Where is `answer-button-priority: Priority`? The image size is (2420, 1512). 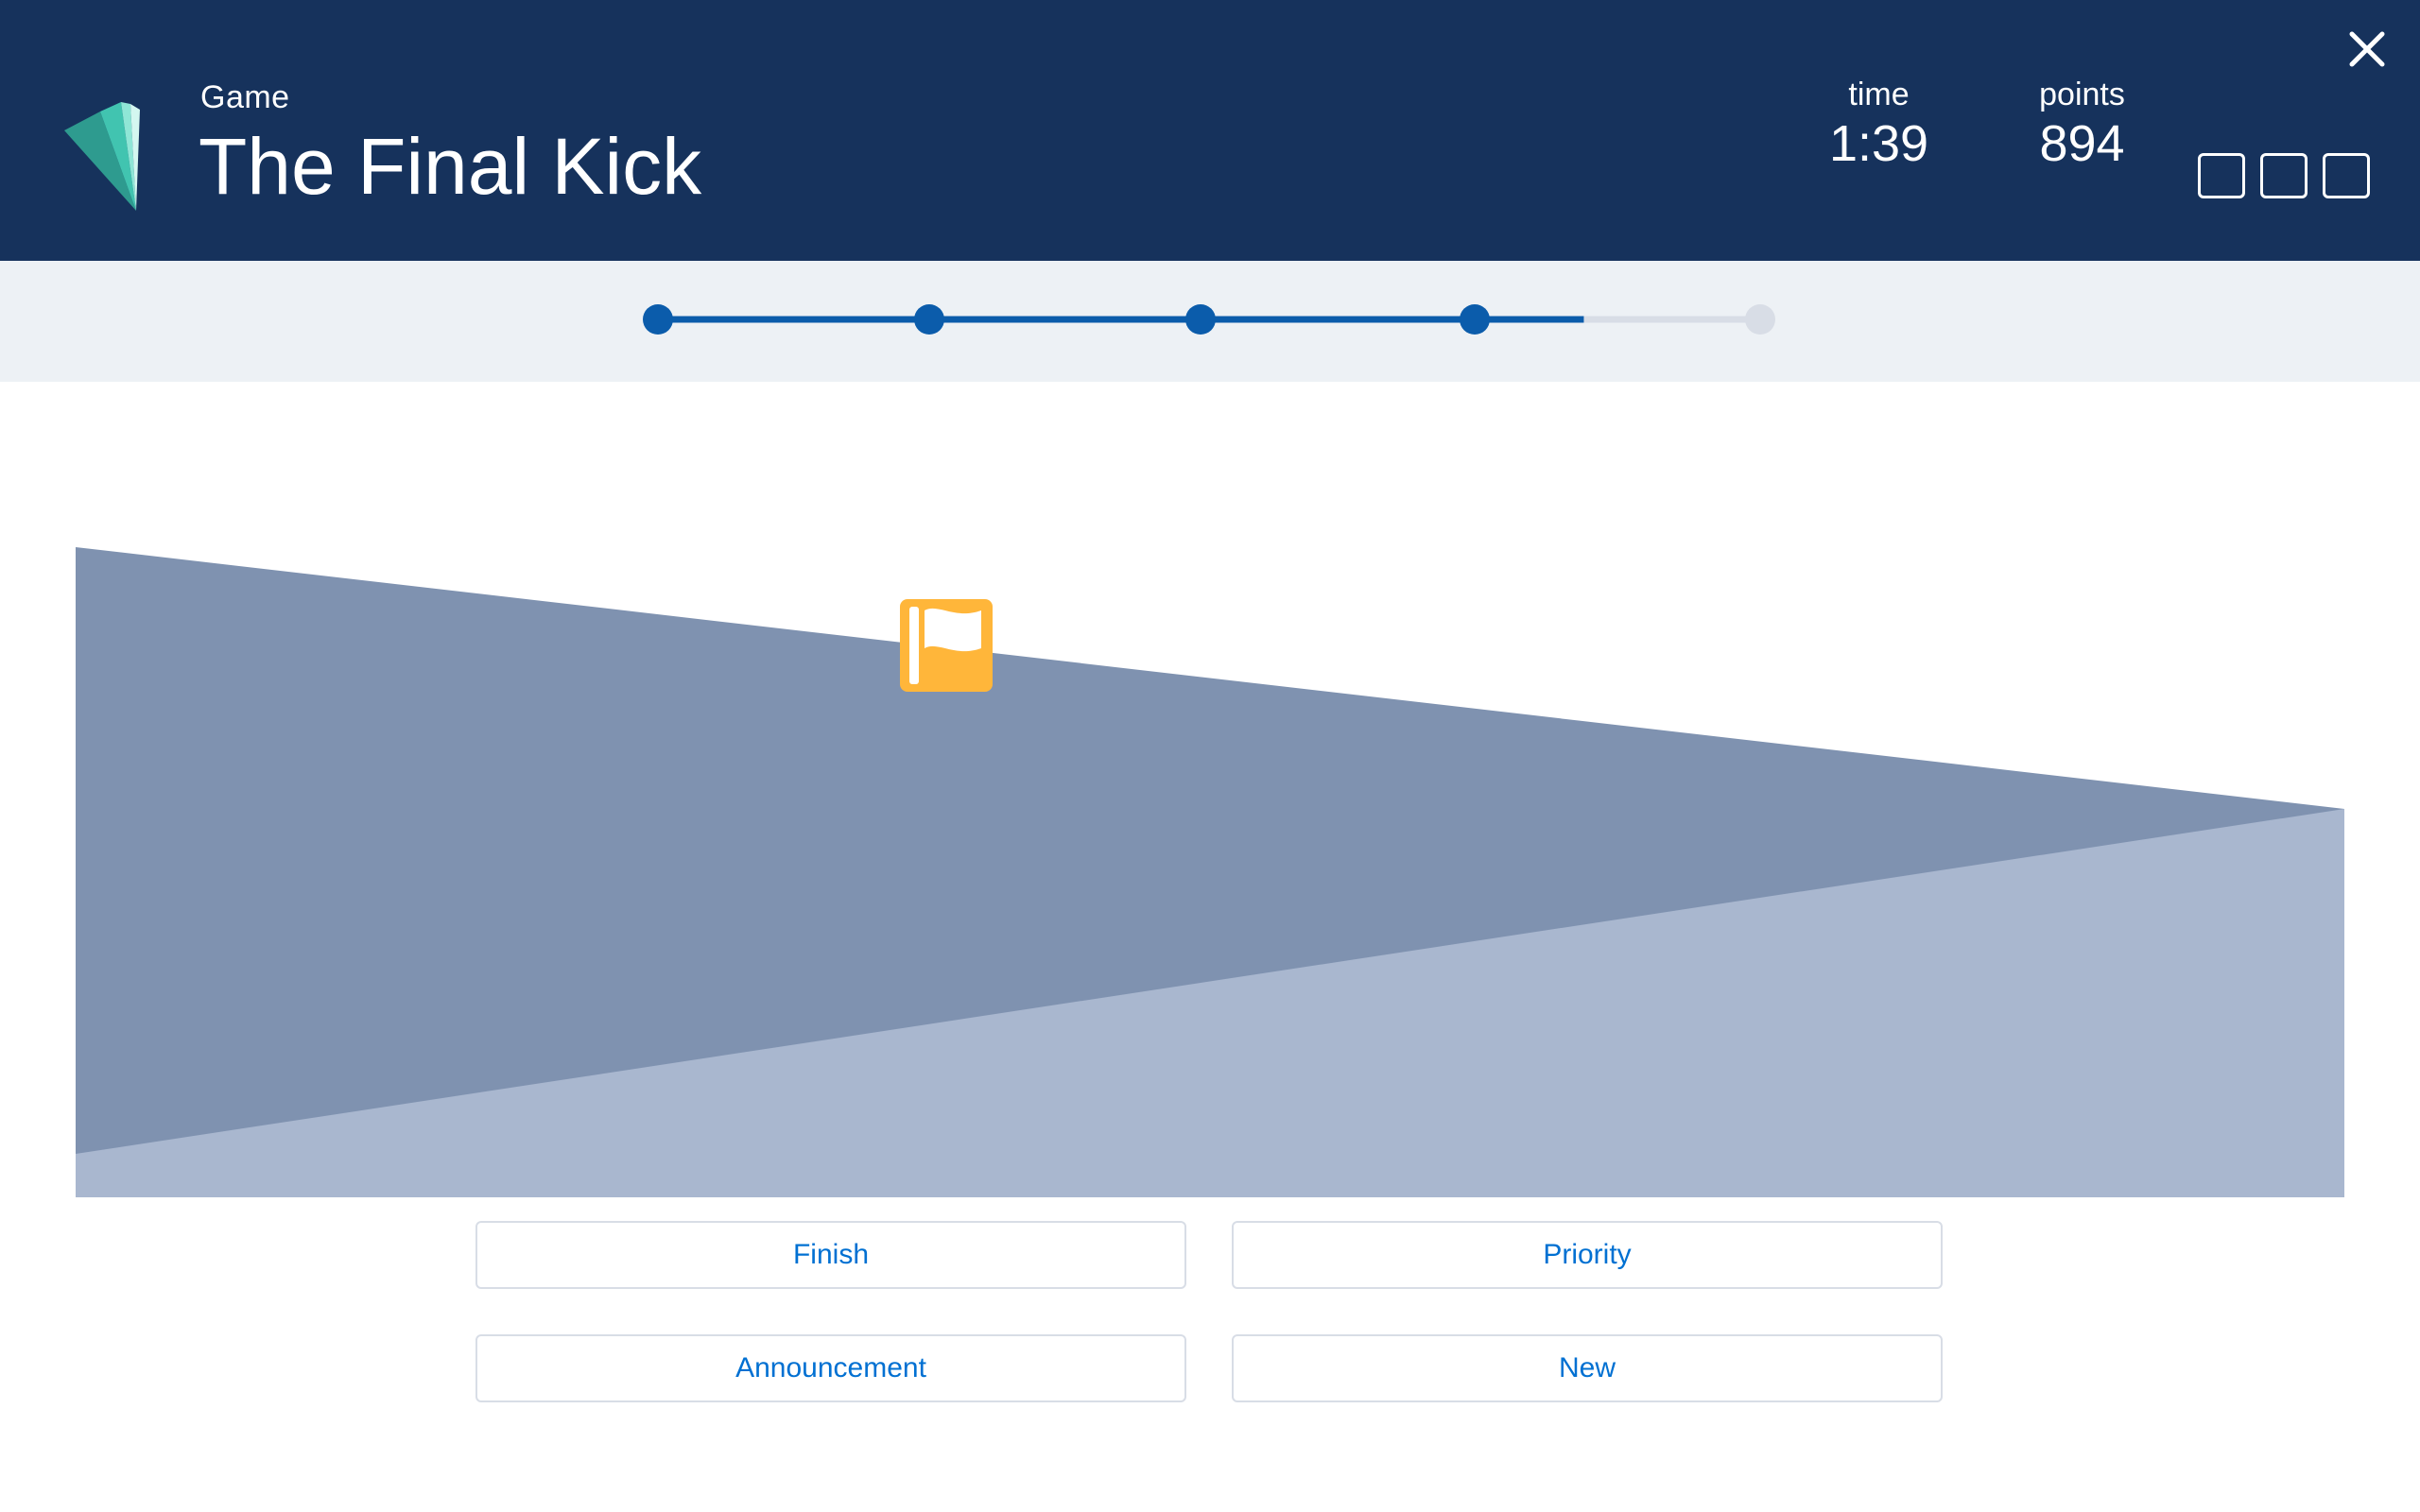 answer-button-priority: Priority is located at coordinates (1587, 1255).